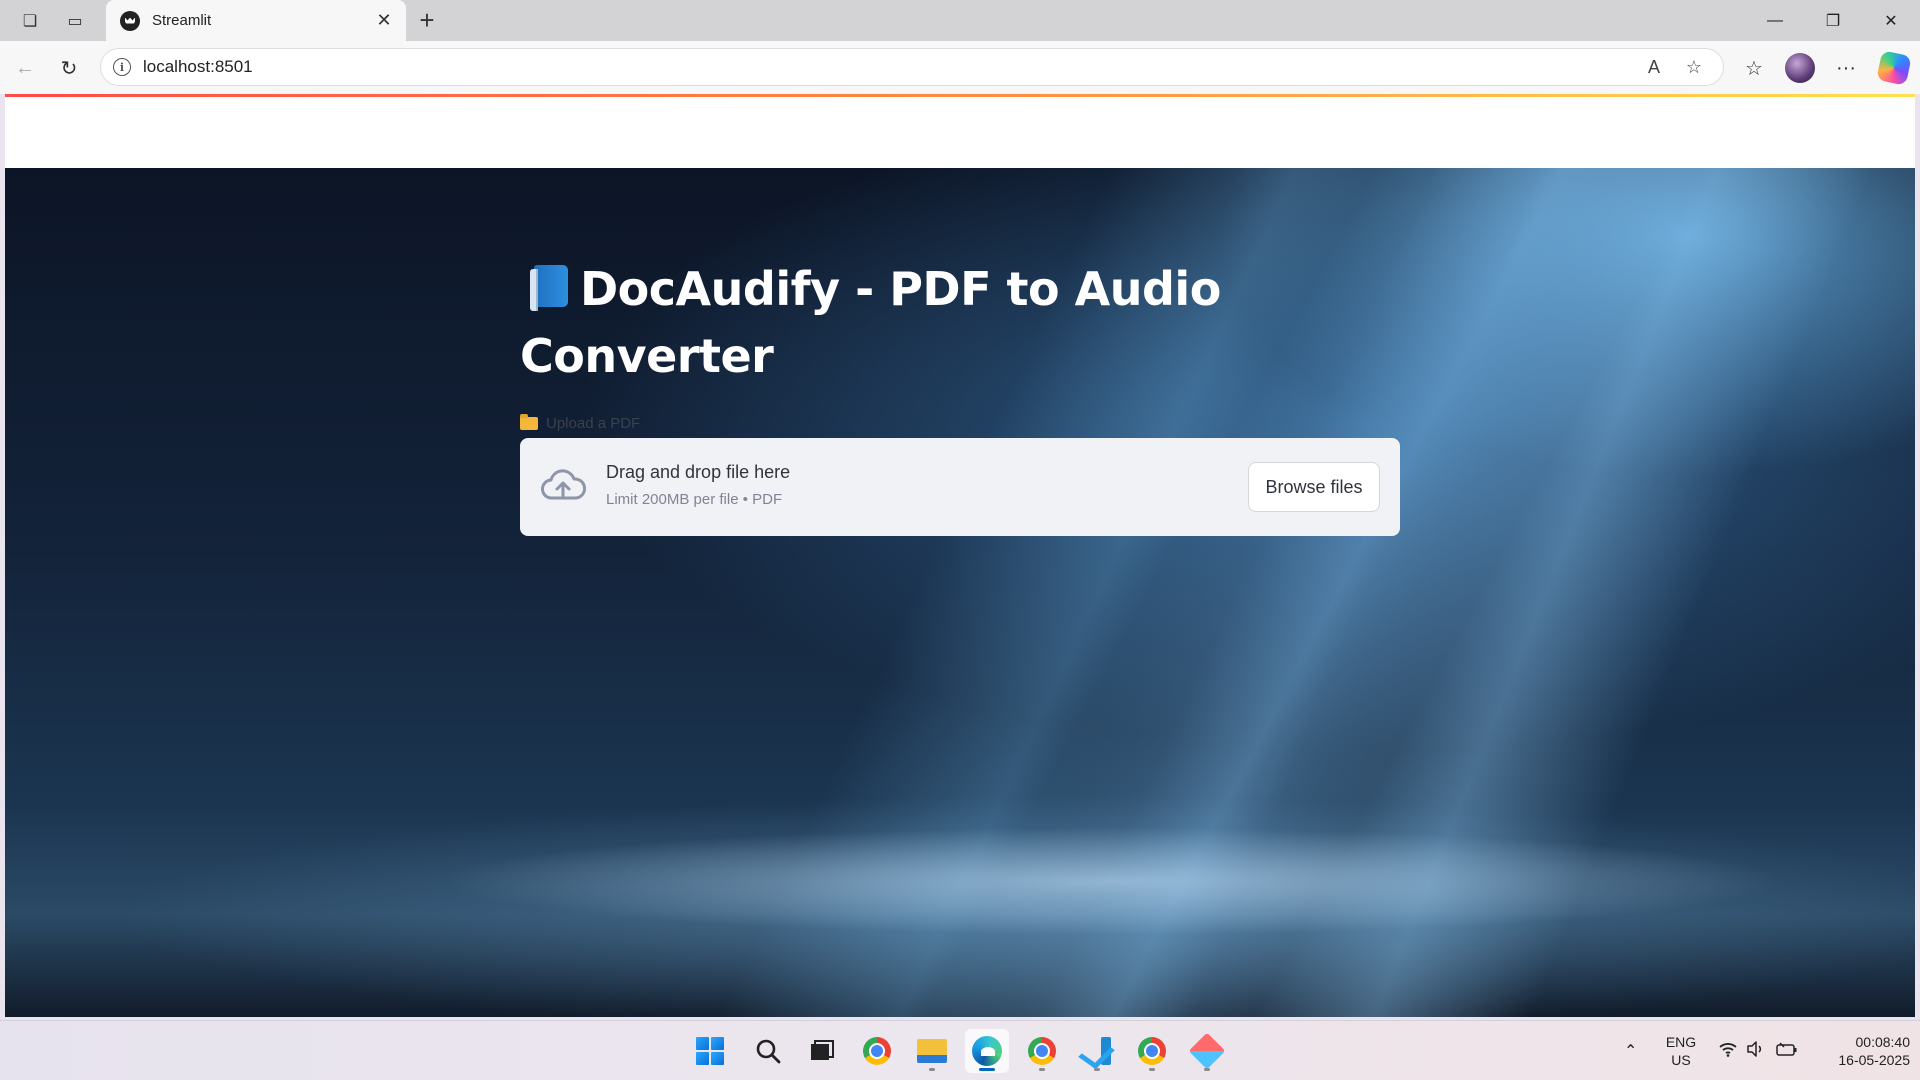  I want to click on taskbar-file-explorer, so click(932, 1051).